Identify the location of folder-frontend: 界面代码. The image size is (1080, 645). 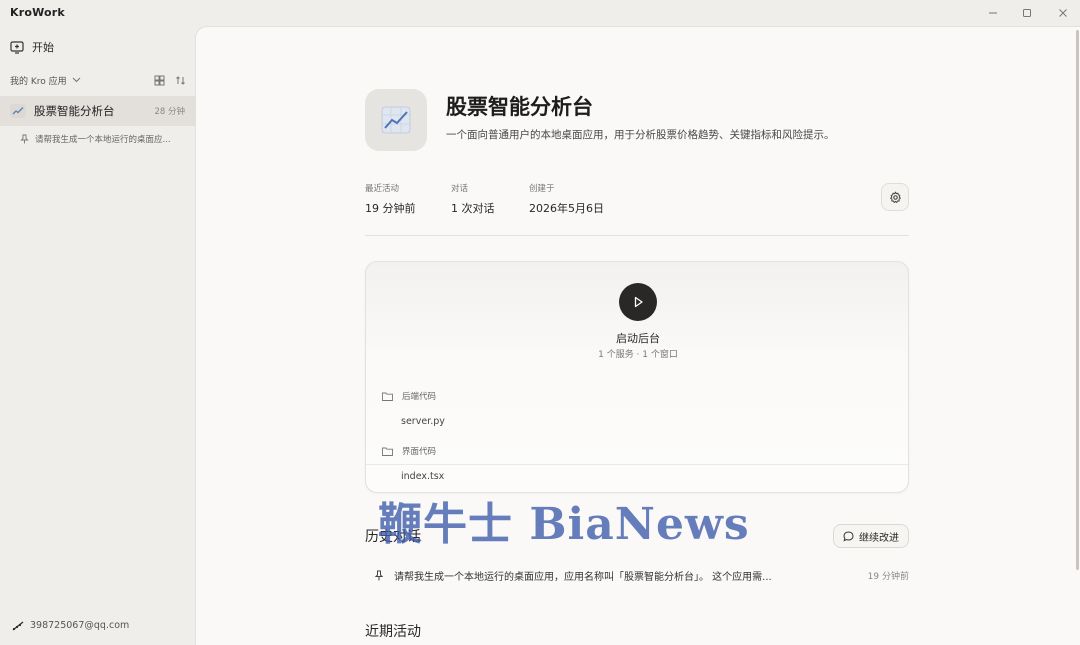
(409, 451).